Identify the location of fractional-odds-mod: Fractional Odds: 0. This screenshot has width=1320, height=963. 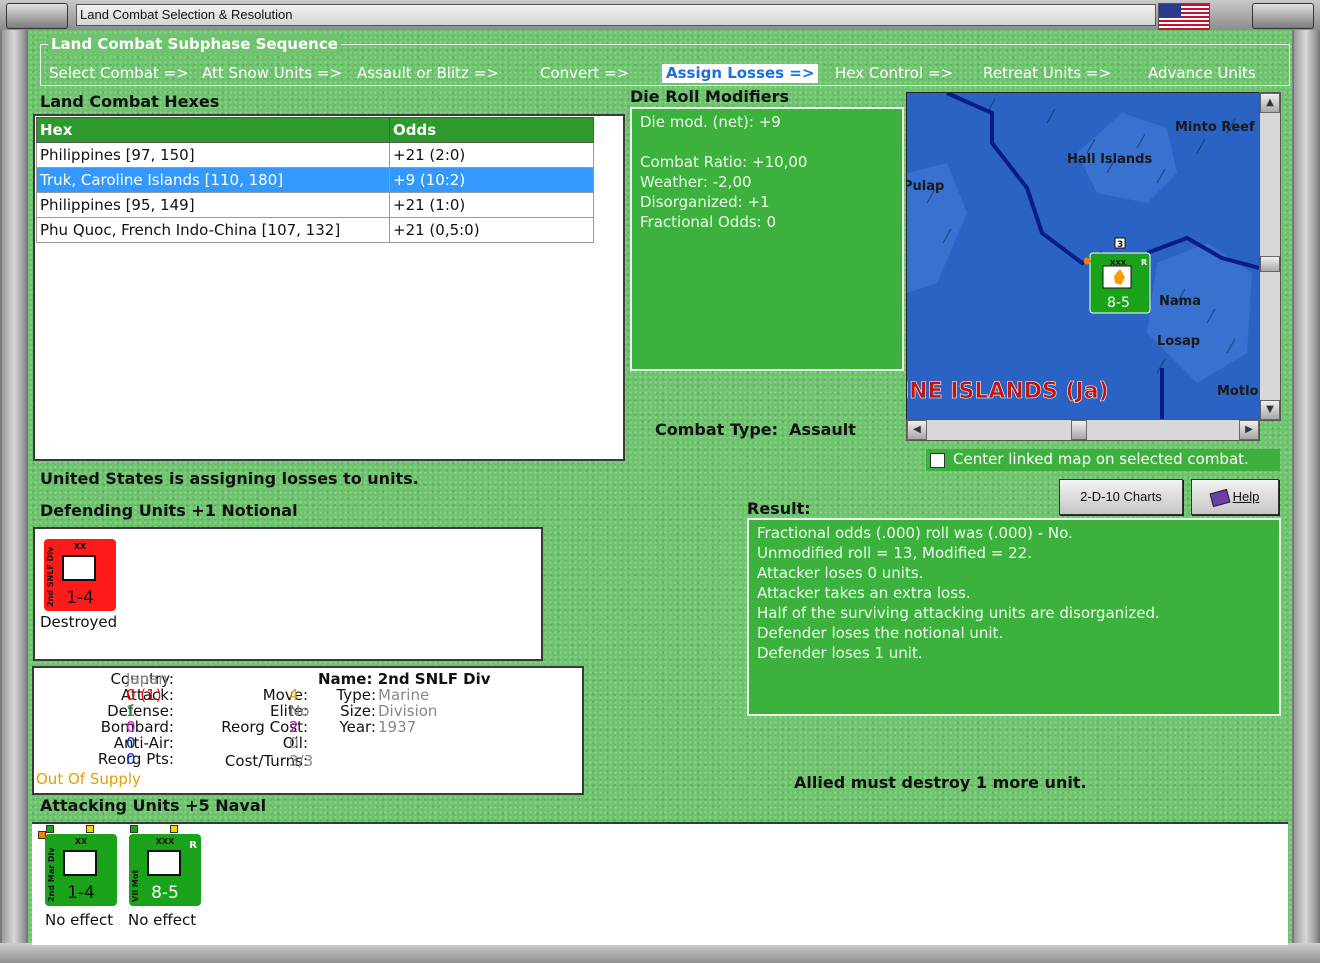
(708, 222).